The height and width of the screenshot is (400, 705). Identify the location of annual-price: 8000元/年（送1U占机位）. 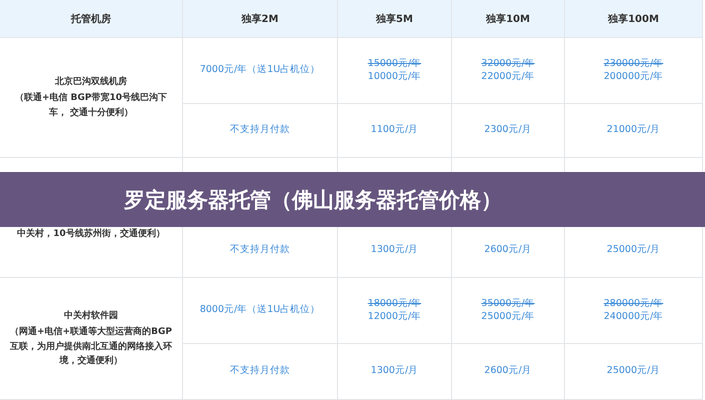
(260, 310).